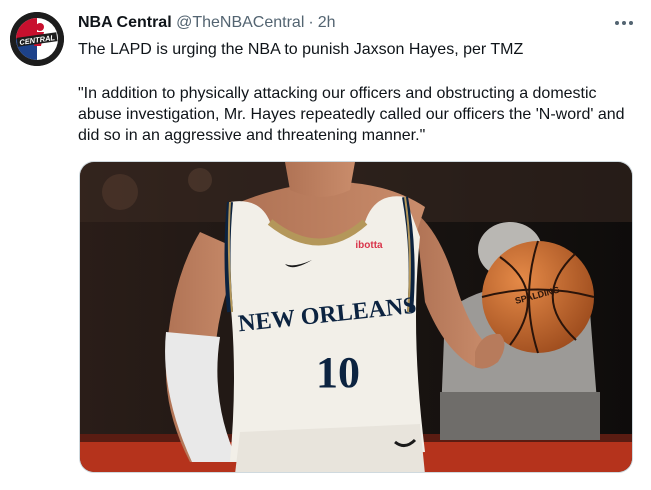  I want to click on avatar: CENTRAL, so click(37, 39).